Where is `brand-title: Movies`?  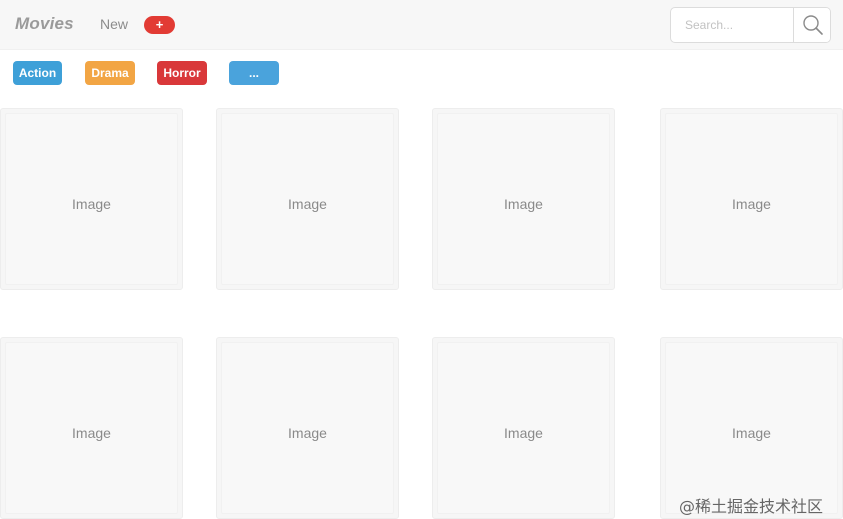
brand-title: Movies is located at coordinates (44, 24).